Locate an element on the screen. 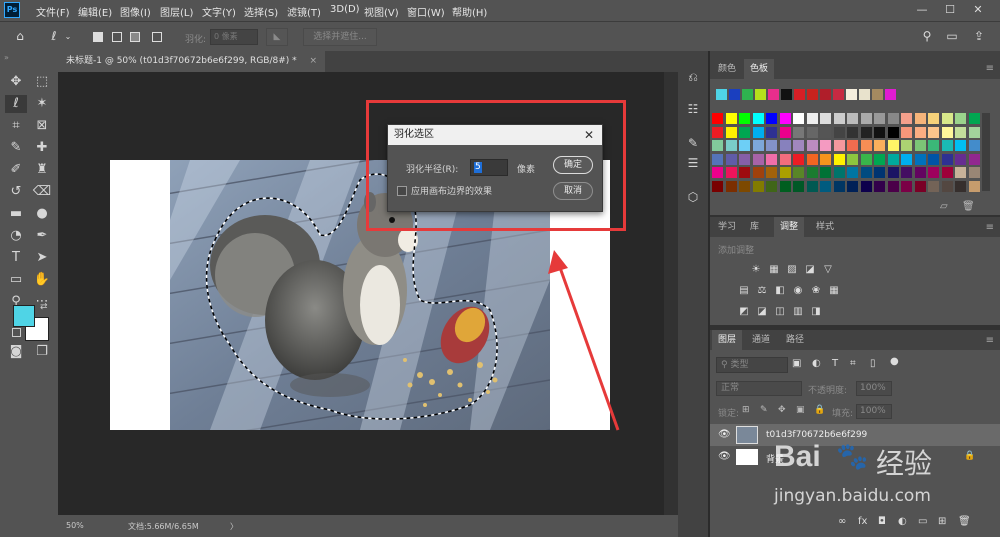 Image resolution: width=1000 pixels, height=537 pixels. adjustment-icon: ▦ is located at coordinates (774, 270).